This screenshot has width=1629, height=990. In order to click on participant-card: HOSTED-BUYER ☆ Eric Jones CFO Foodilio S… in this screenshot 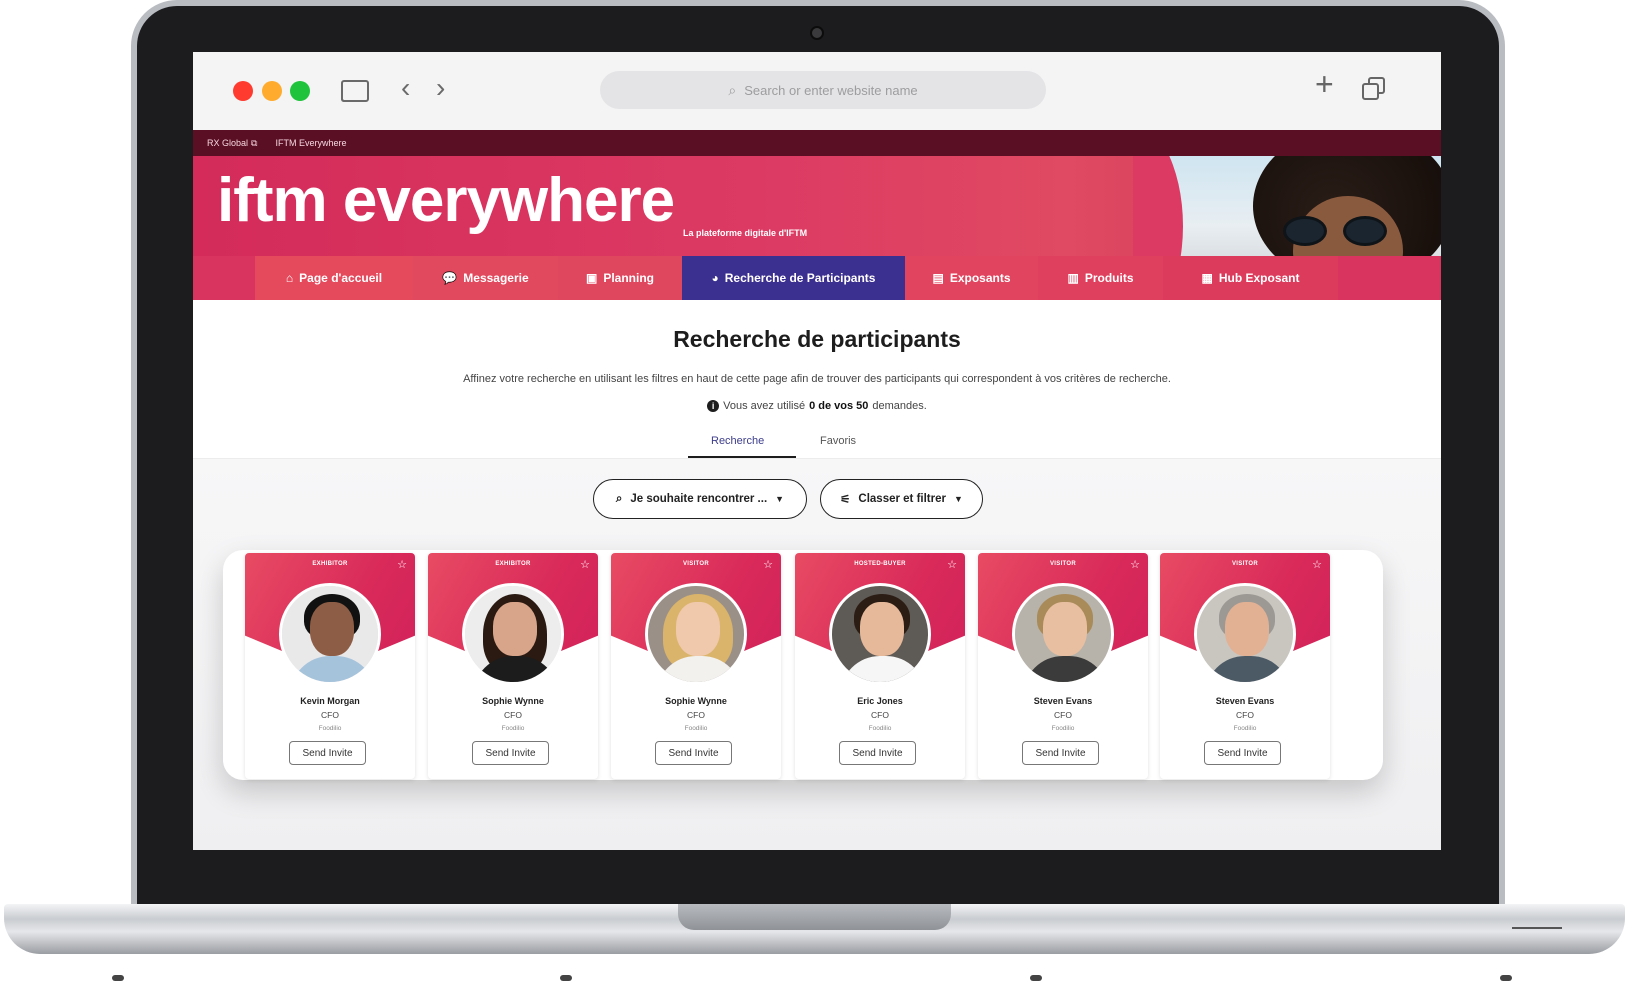, I will do `click(880, 666)`.